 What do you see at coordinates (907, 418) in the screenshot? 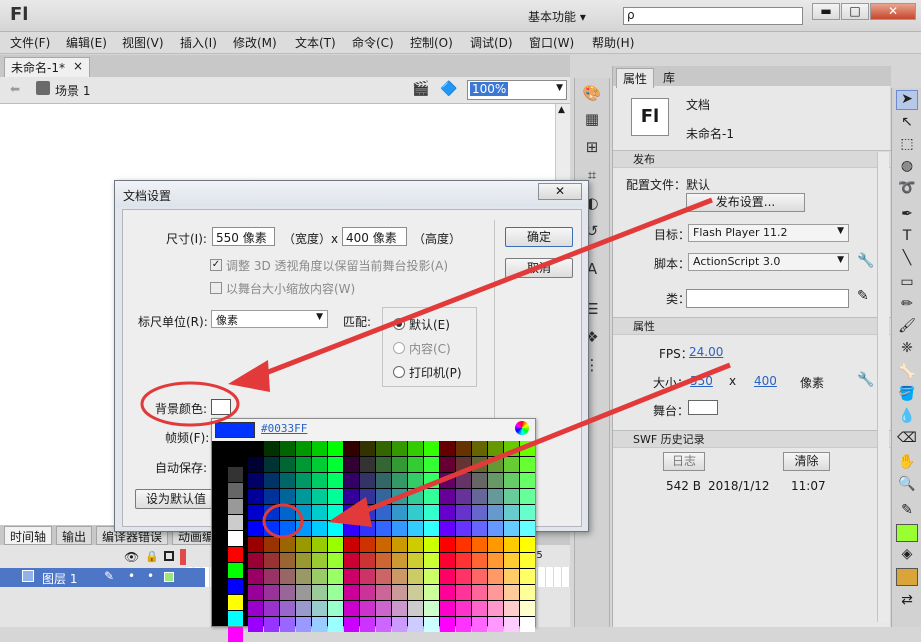
I see `eyedropper-tool-icon: 💧` at bounding box center [907, 418].